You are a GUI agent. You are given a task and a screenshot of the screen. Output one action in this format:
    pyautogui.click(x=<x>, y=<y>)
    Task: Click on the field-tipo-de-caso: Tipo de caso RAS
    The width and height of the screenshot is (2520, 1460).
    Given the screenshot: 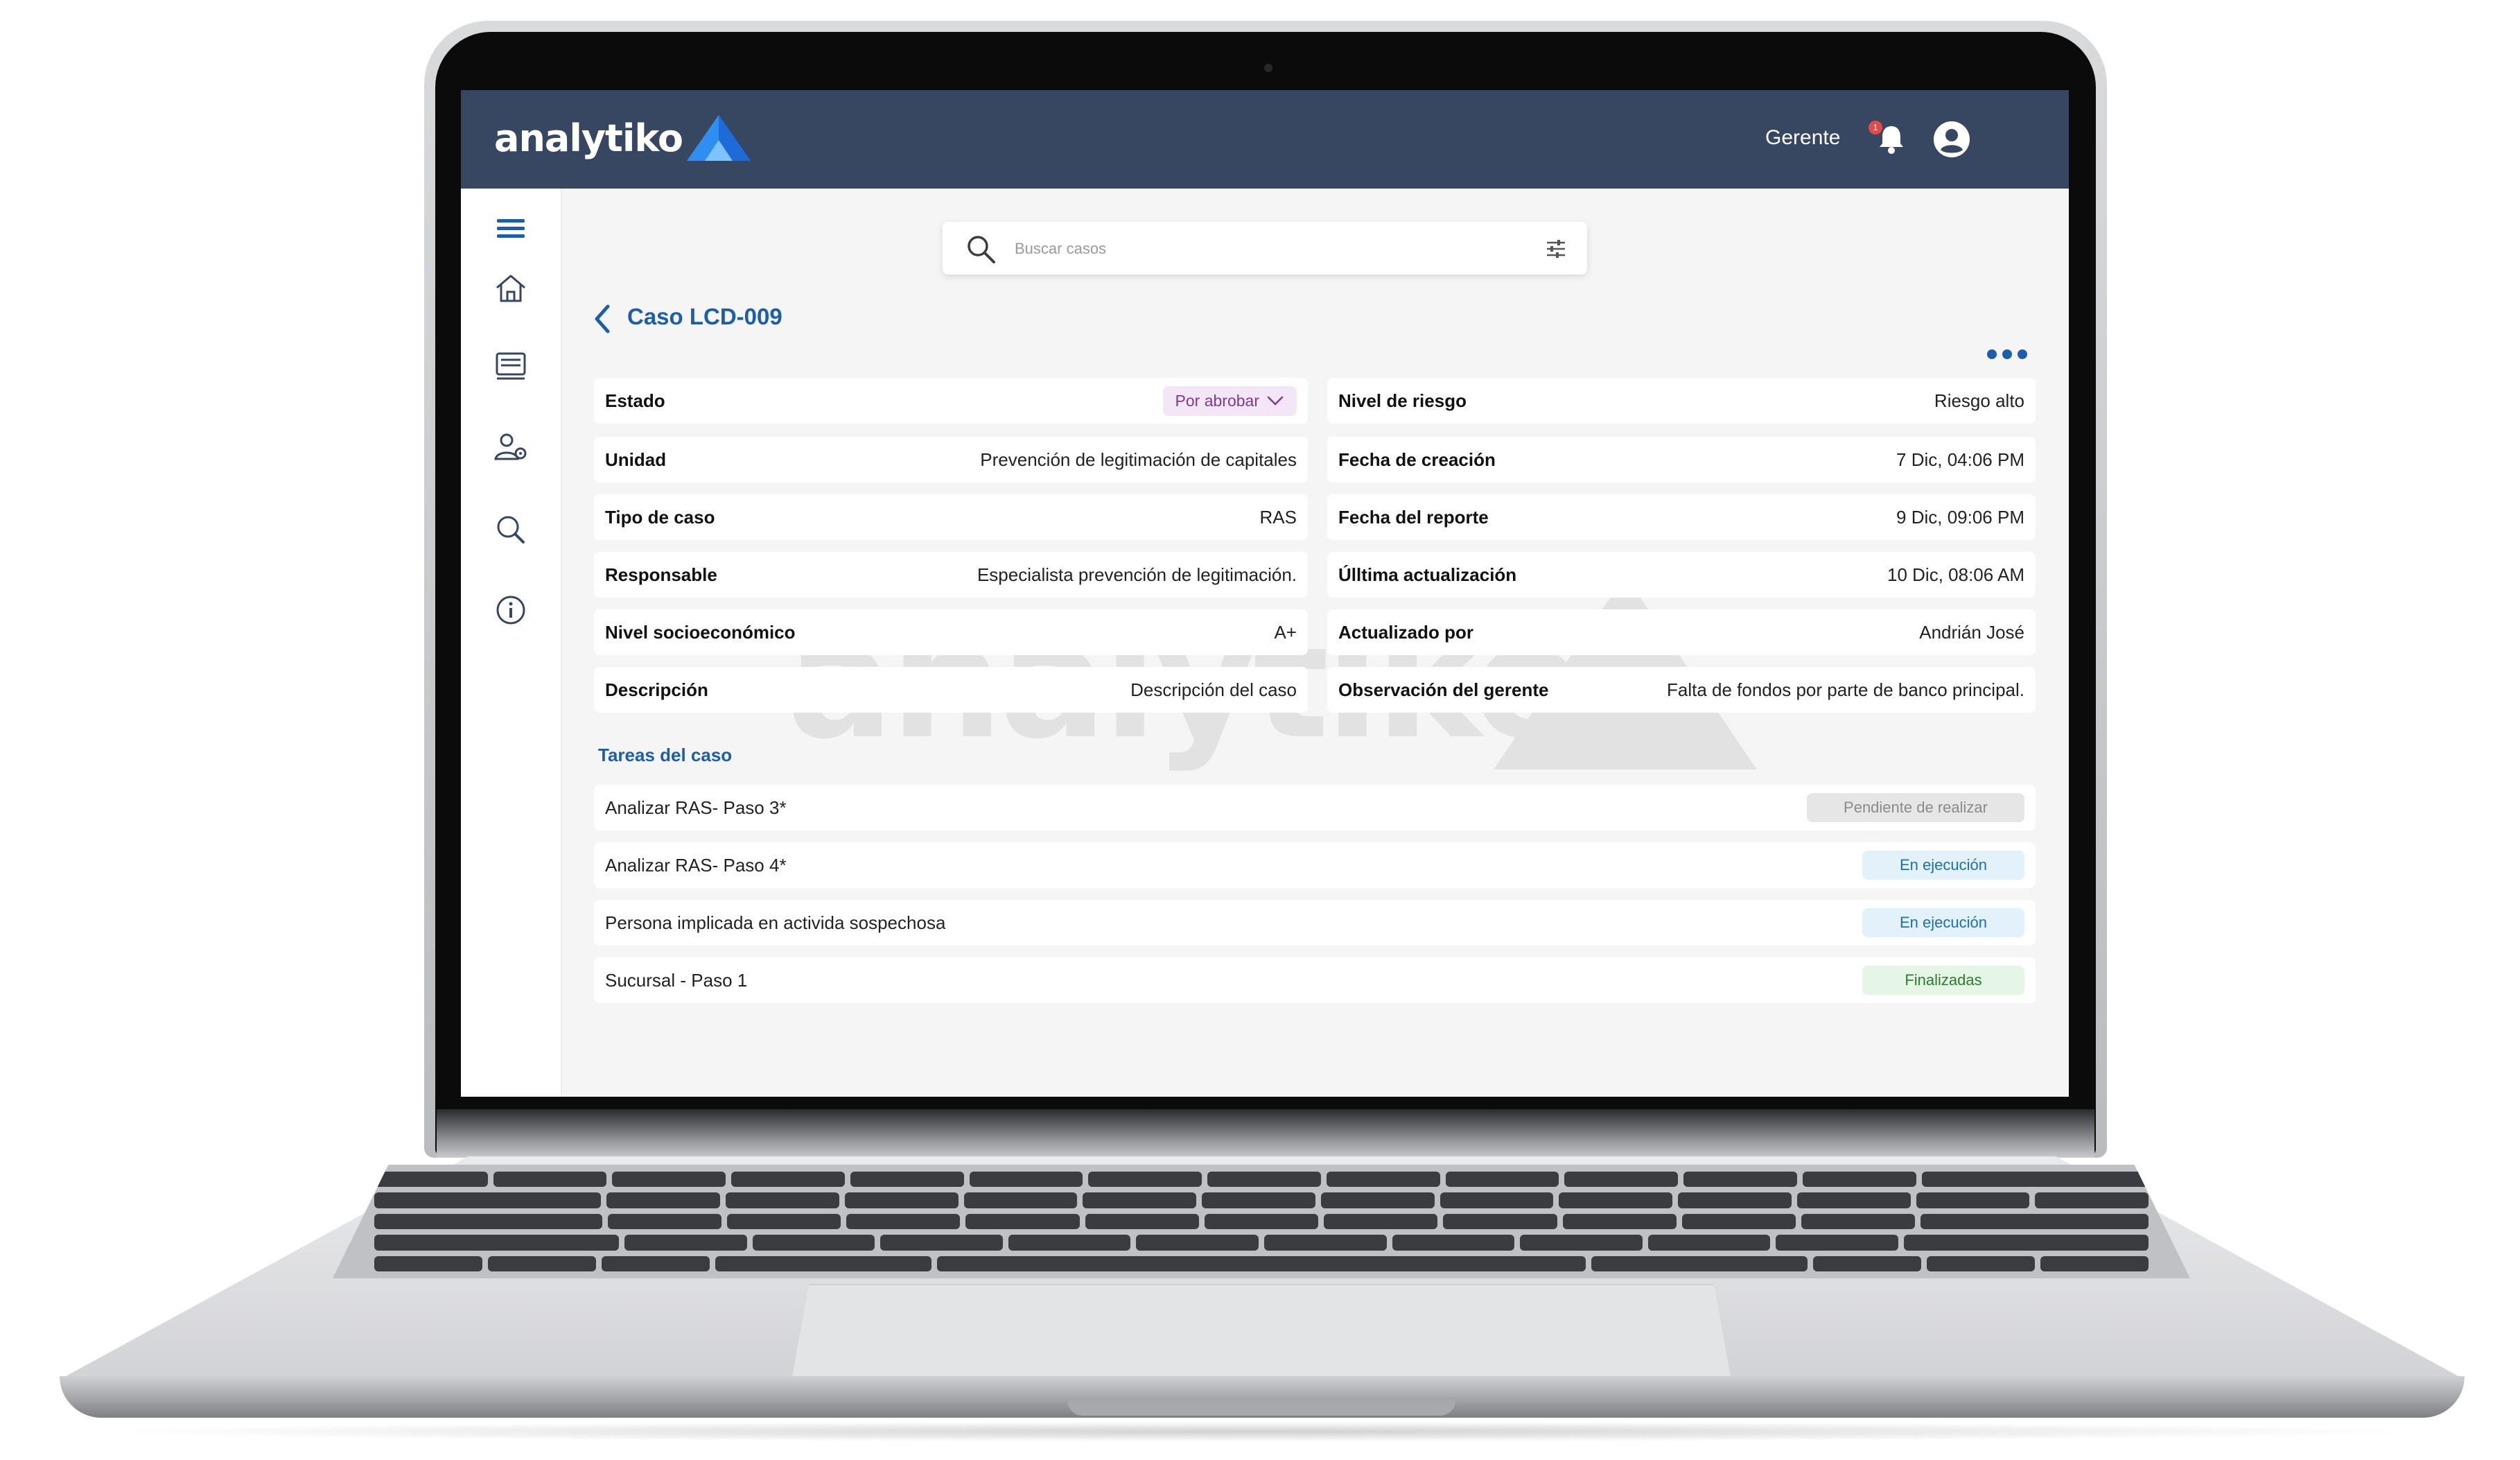 What is the action you would take?
    pyautogui.click(x=951, y=517)
    